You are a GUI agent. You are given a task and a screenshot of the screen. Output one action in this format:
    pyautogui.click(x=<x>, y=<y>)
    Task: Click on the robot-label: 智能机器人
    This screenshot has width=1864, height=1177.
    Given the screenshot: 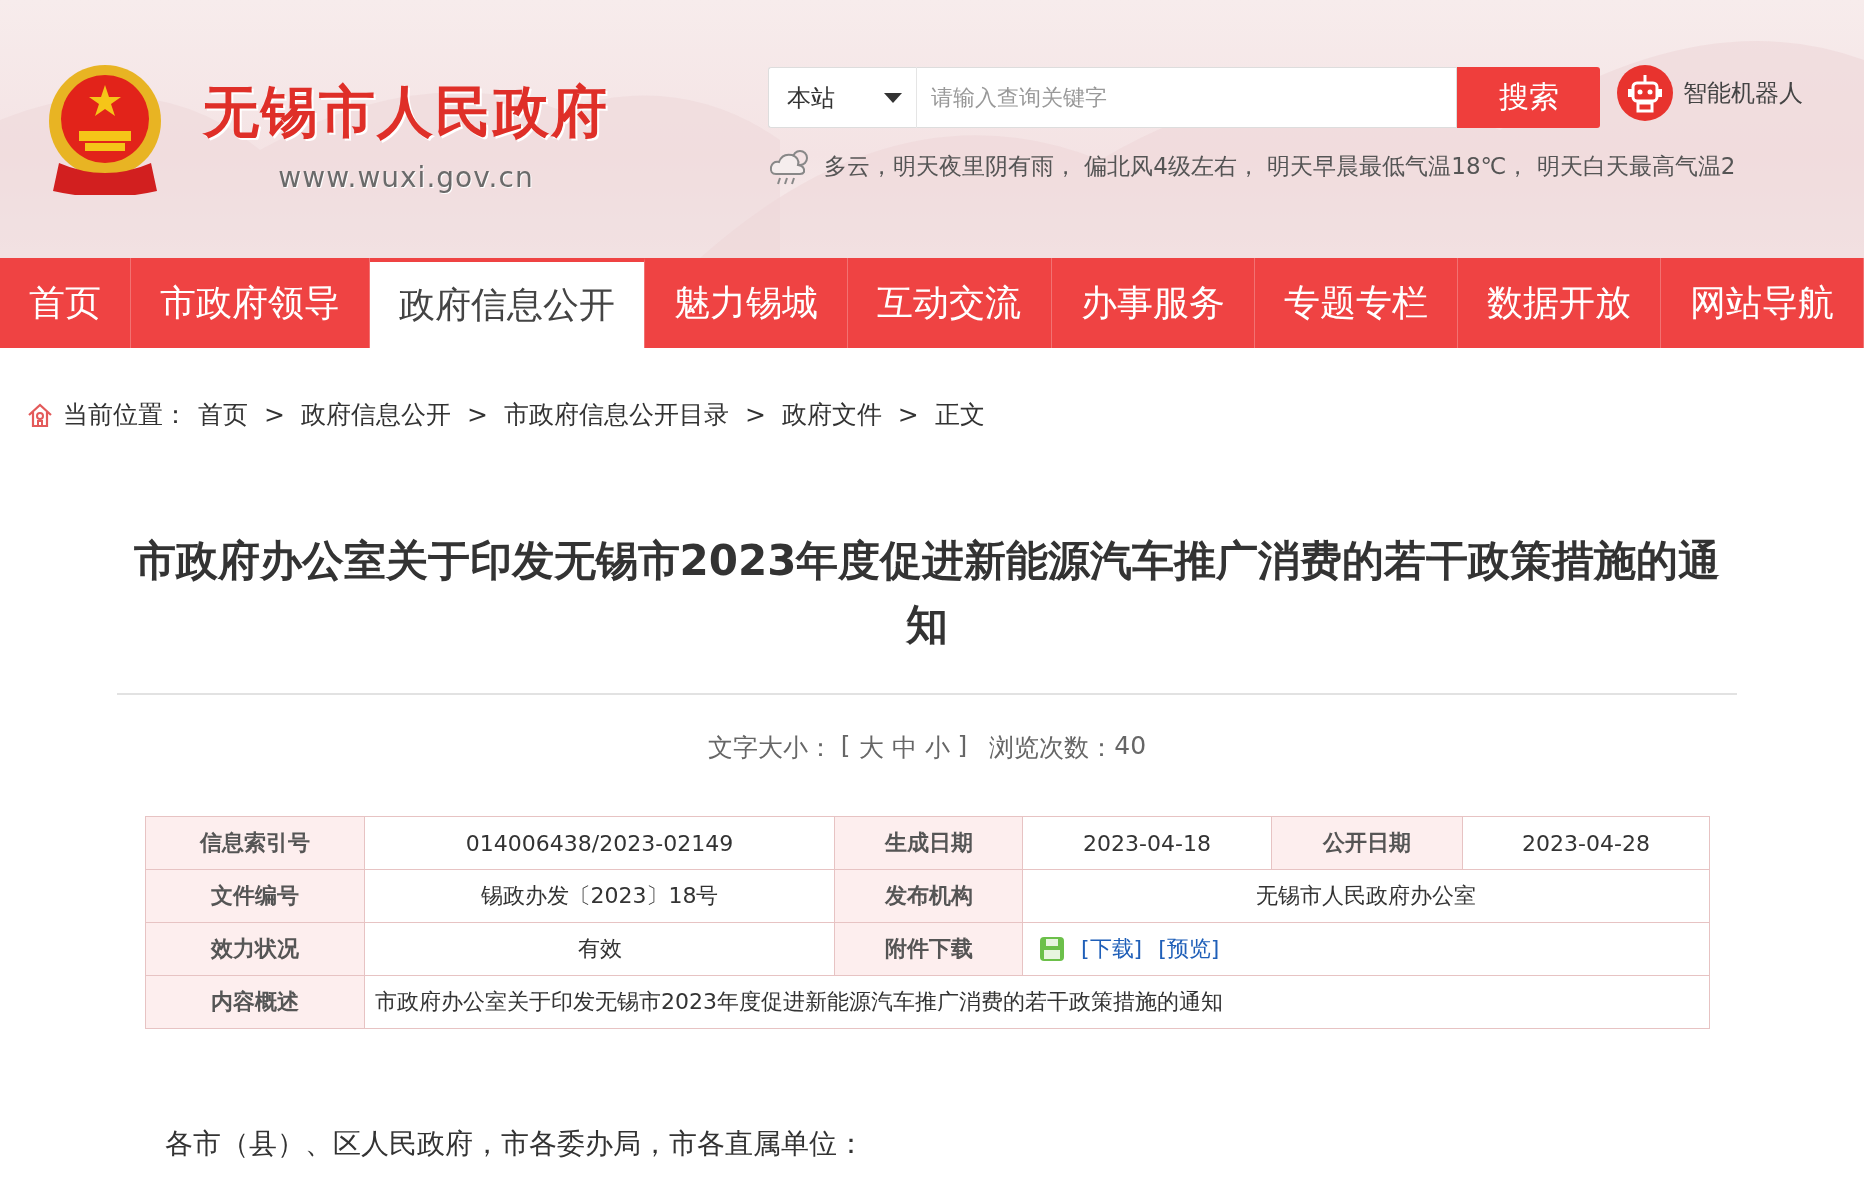 What is the action you would take?
    pyautogui.click(x=1743, y=92)
    